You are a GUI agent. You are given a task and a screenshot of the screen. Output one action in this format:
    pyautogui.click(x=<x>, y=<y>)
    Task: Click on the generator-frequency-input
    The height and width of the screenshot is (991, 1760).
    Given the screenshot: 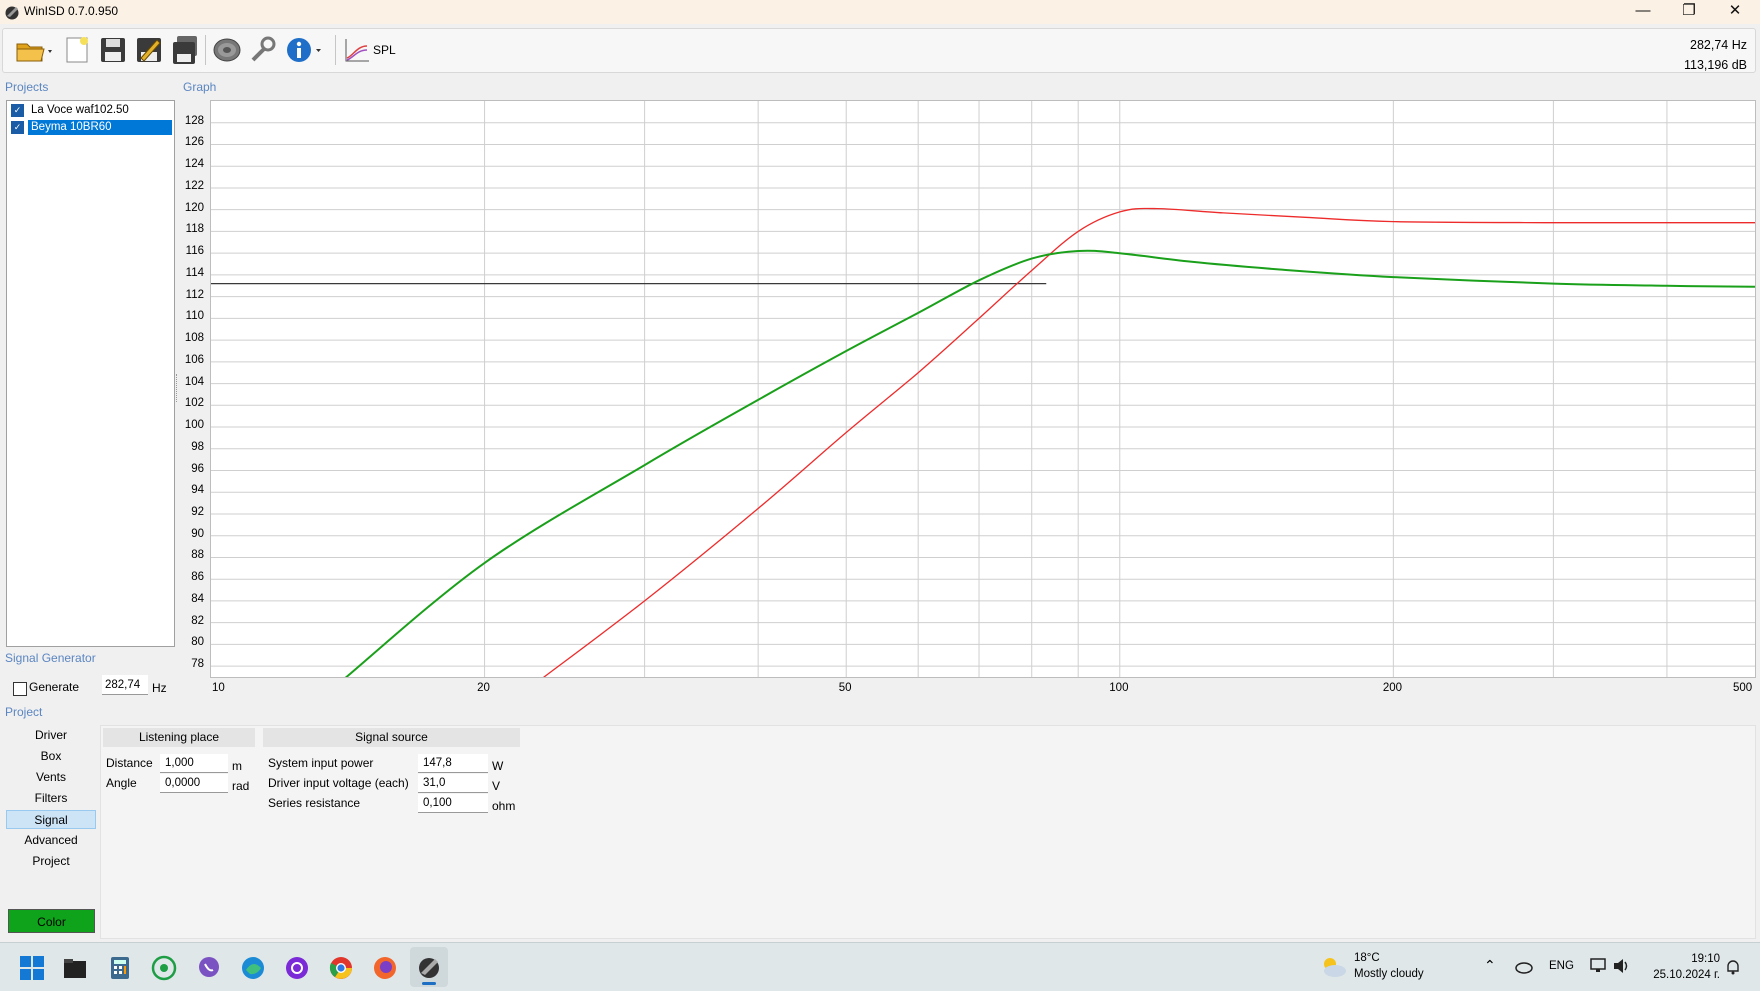 What is the action you would take?
    pyautogui.click(x=125, y=685)
    